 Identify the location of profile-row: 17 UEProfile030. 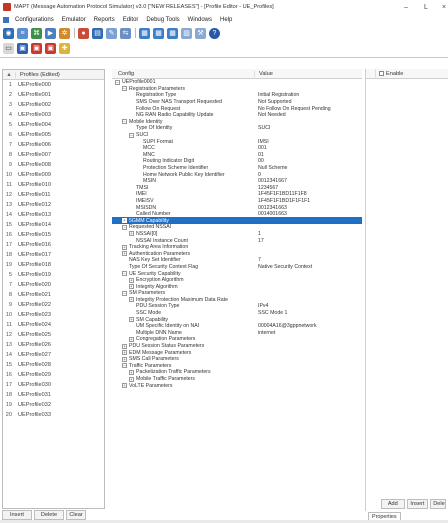
(53, 385).